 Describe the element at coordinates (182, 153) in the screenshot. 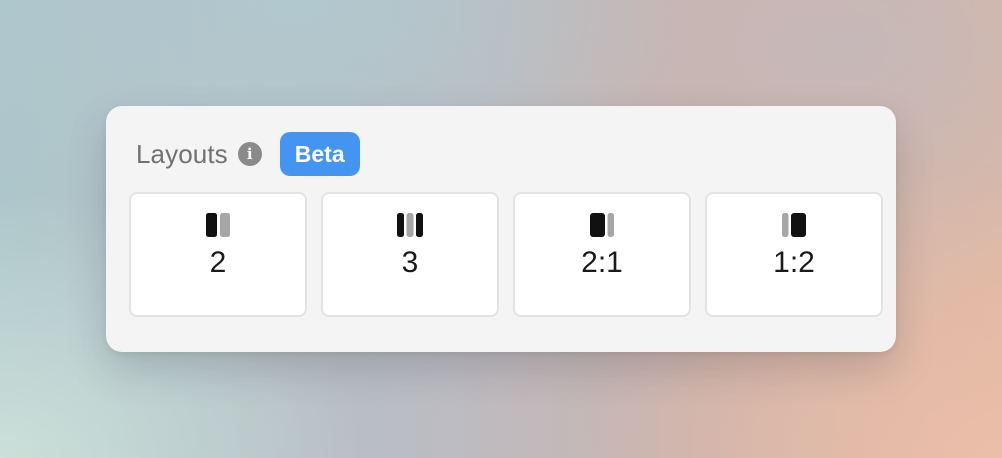

I see `panel-title: Layouts` at that location.